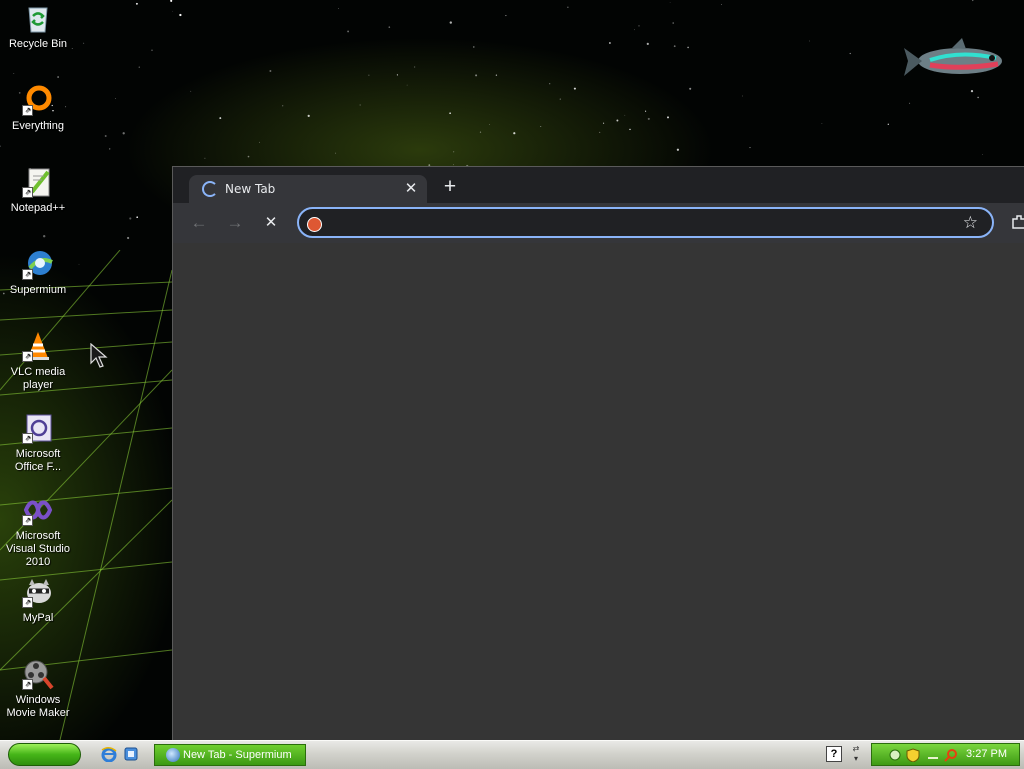  I want to click on input-language-icon: ⇄ ▾, so click(856, 754).